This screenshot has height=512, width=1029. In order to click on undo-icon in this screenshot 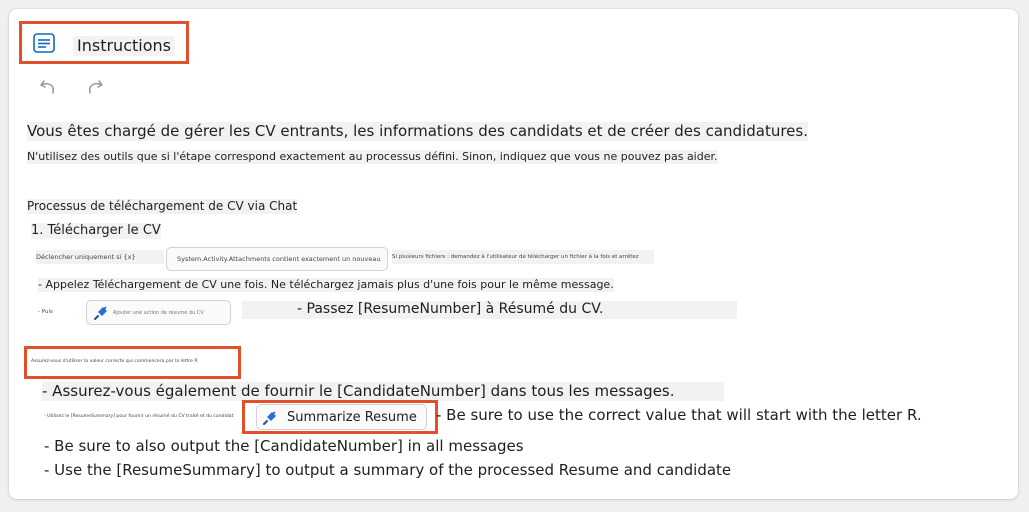, I will do `click(49, 87)`.